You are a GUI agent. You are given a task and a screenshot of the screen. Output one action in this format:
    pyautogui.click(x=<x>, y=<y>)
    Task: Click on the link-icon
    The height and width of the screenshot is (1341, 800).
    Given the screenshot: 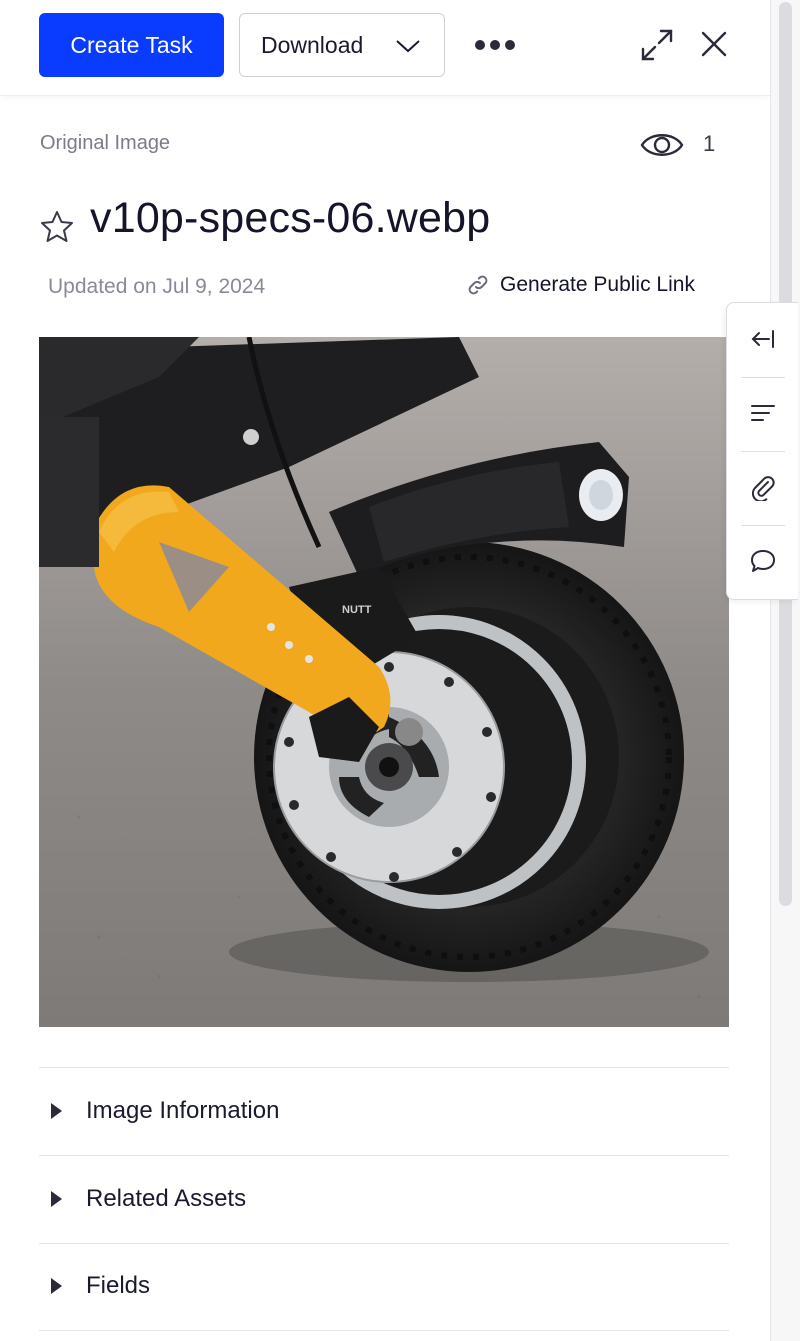 What is the action you would take?
    pyautogui.click(x=478, y=285)
    